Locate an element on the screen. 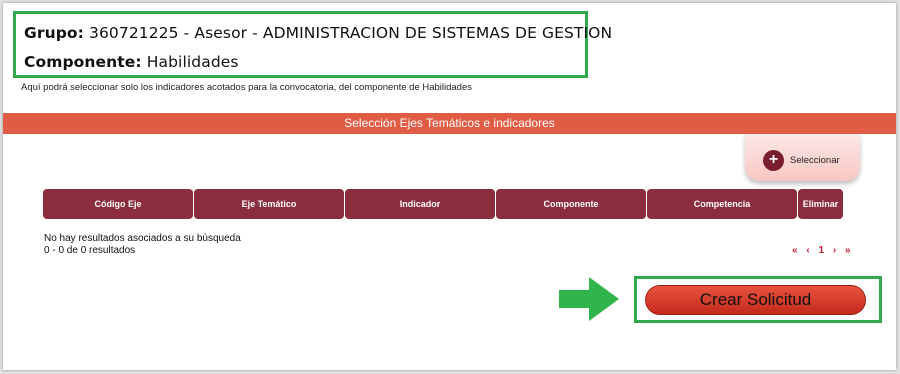 The height and width of the screenshot is (374, 900). componente-line: Componente: Habilidades is located at coordinates (131, 62).